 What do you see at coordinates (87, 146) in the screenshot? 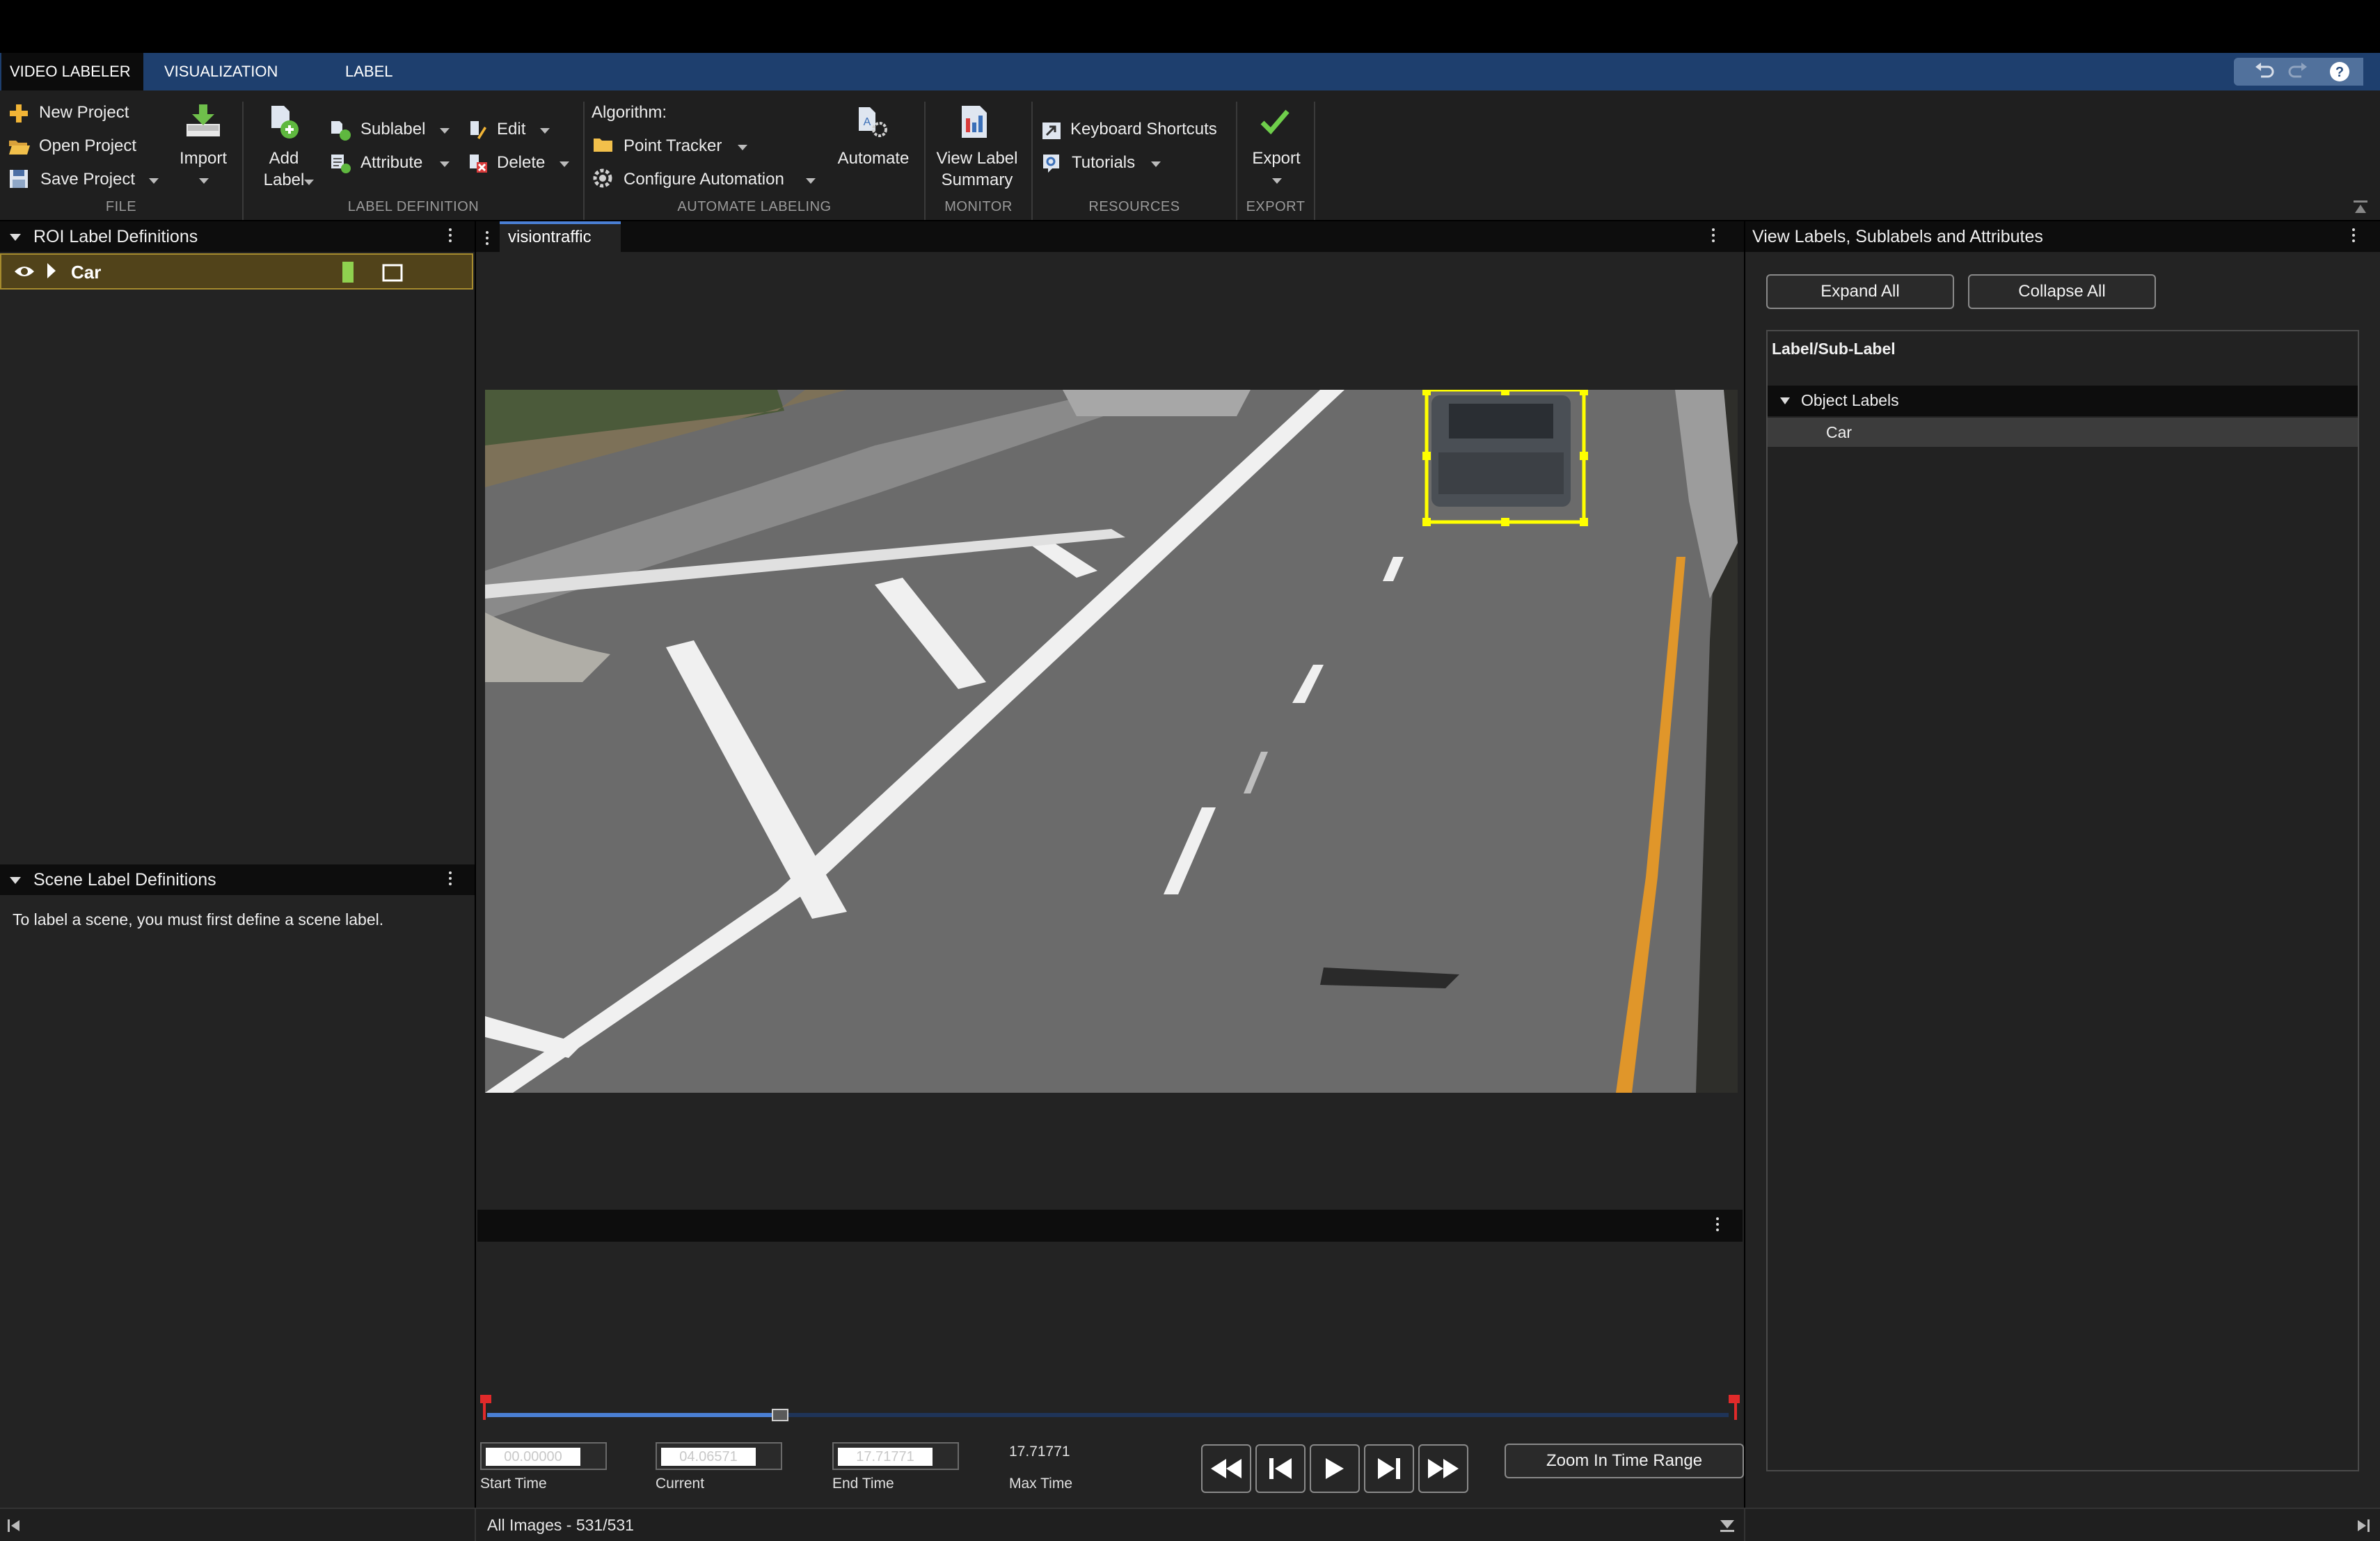
I see `open-project-button: Open Project` at bounding box center [87, 146].